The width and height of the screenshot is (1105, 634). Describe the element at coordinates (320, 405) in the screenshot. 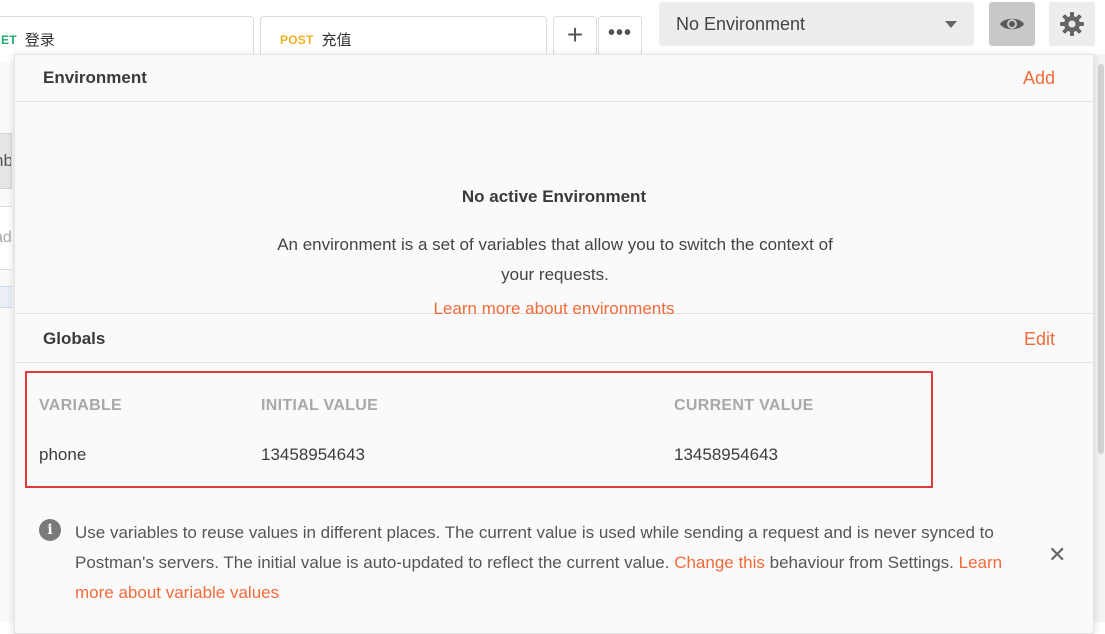

I see `column-header-initial-value: INITIAL VALUE` at that location.